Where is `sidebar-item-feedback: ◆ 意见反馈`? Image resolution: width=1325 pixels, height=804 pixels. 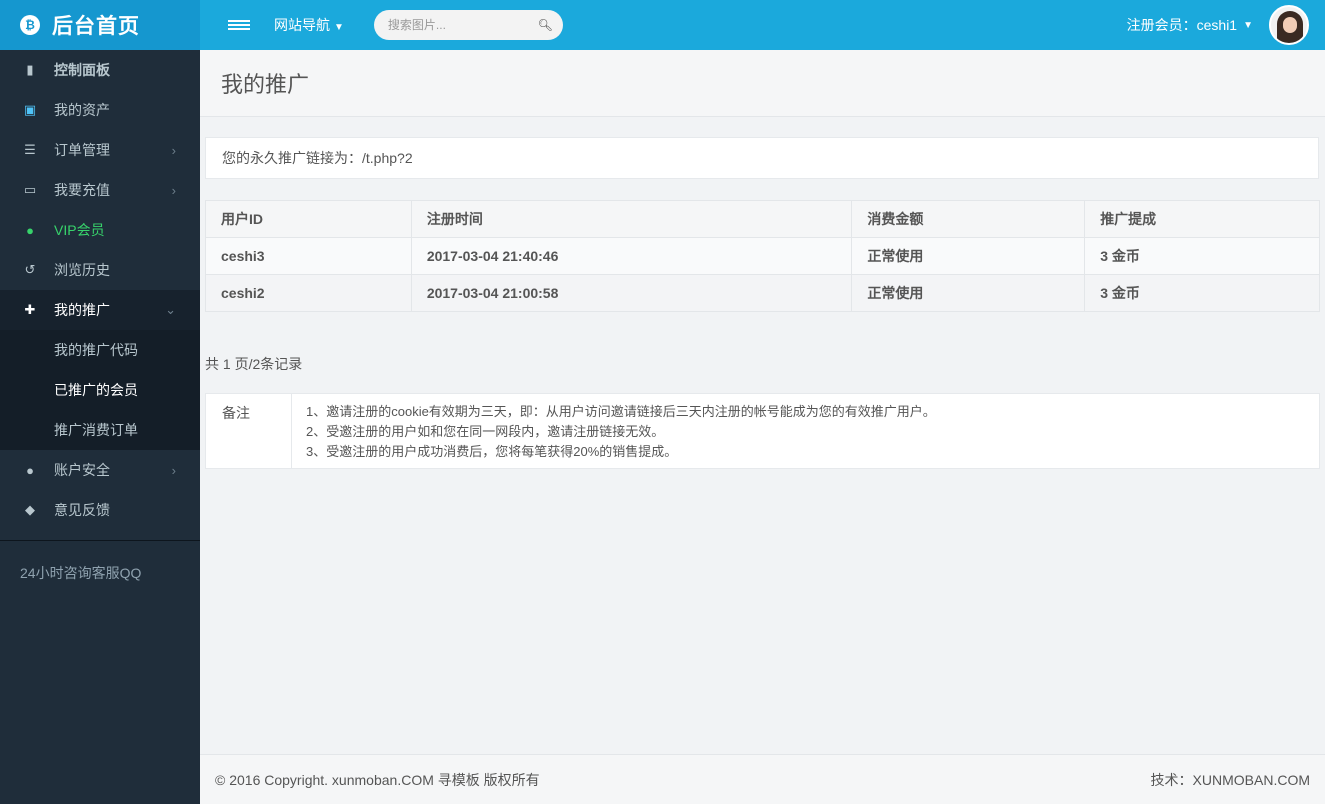 sidebar-item-feedback: ◆ 意见反馈 is located at coordinates (100, 510).